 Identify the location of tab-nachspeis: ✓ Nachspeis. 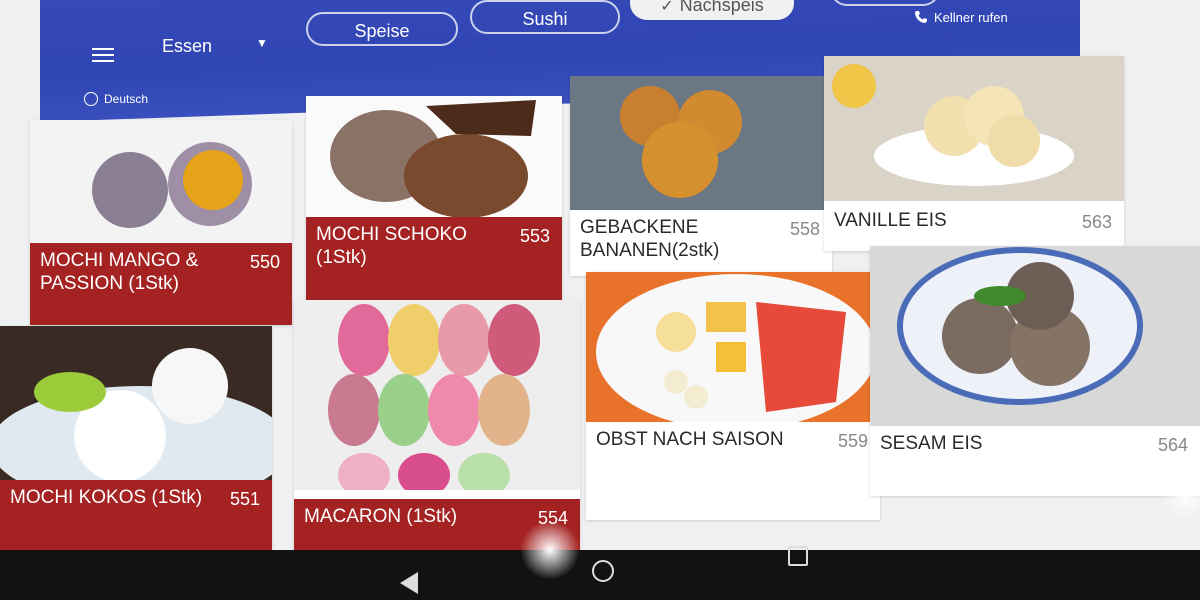
(712, 10).